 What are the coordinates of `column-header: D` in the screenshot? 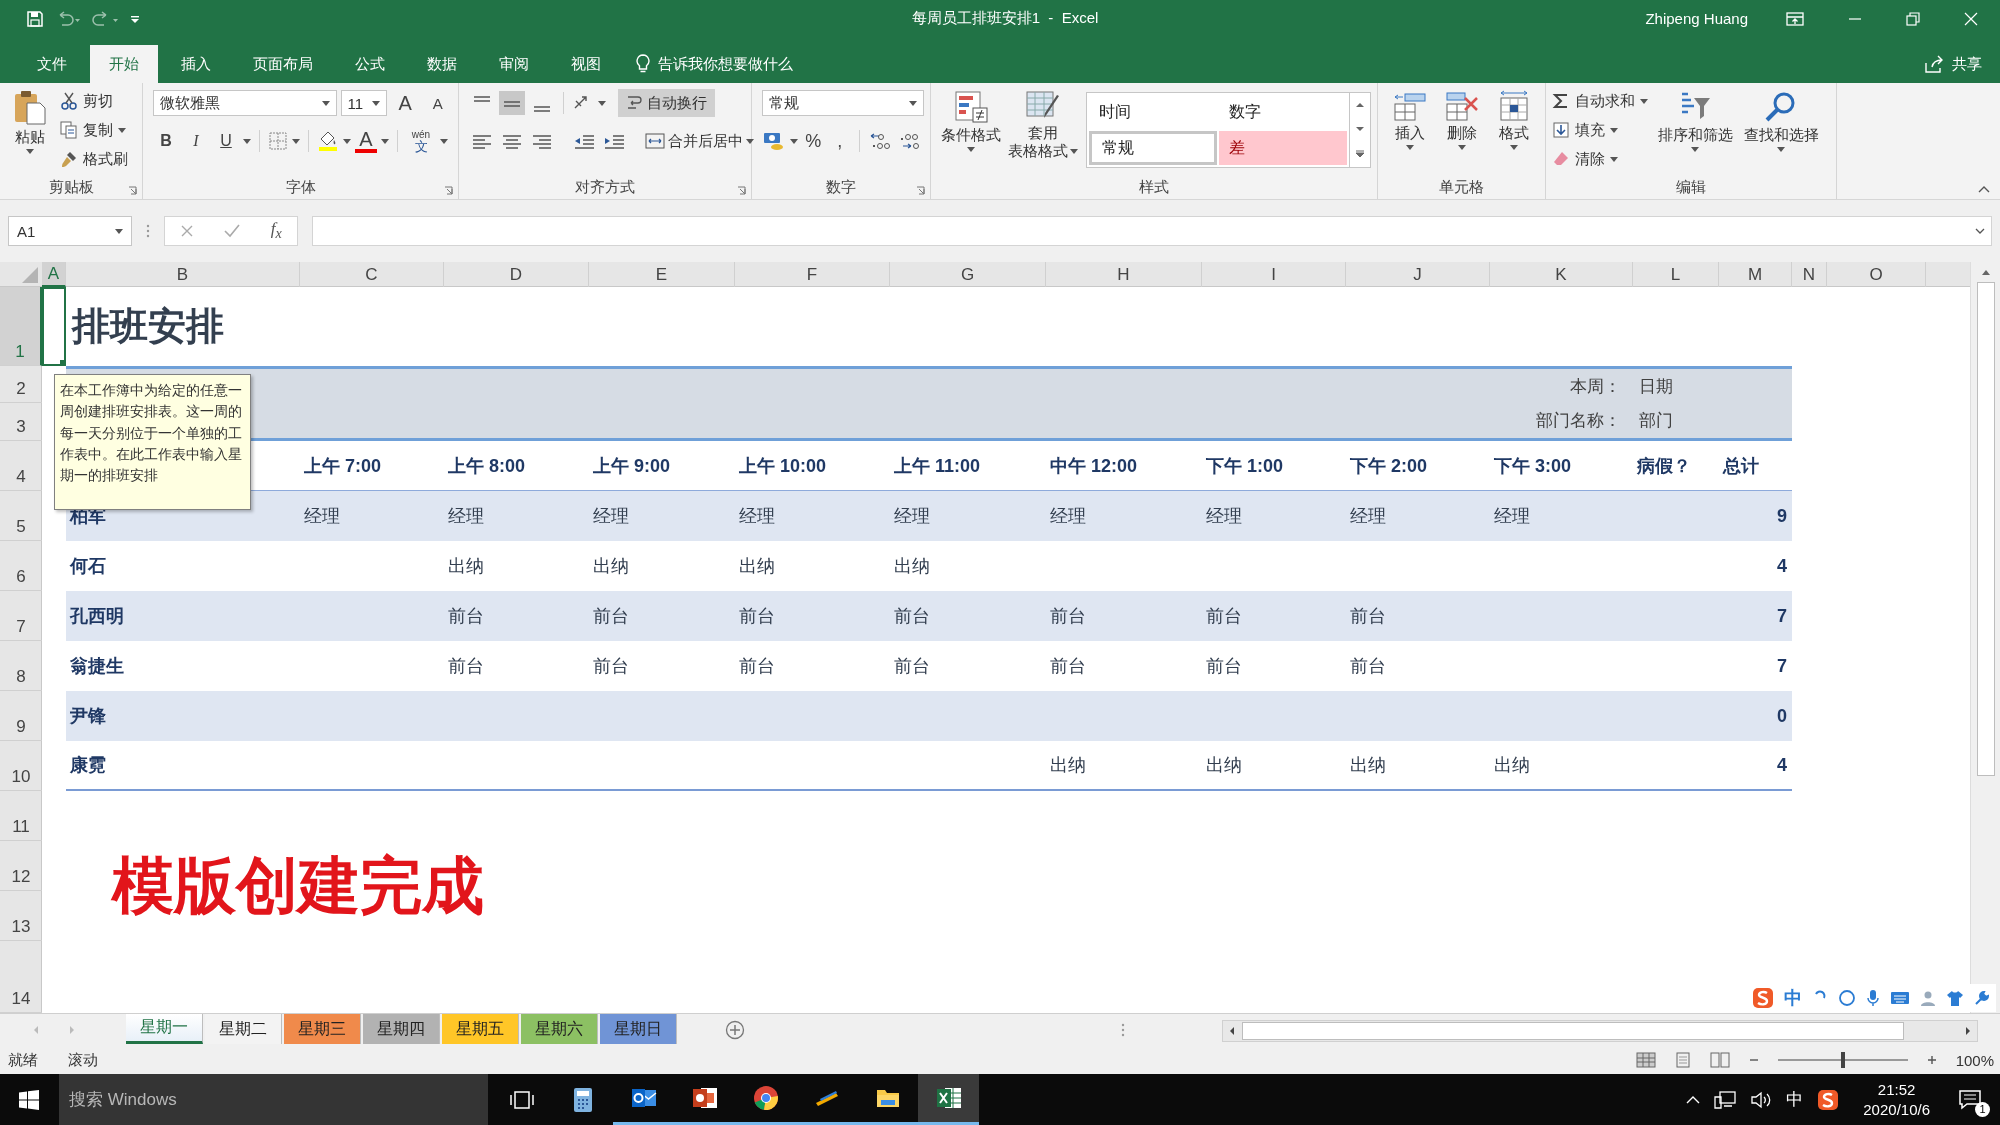 It's located at (516, 274).